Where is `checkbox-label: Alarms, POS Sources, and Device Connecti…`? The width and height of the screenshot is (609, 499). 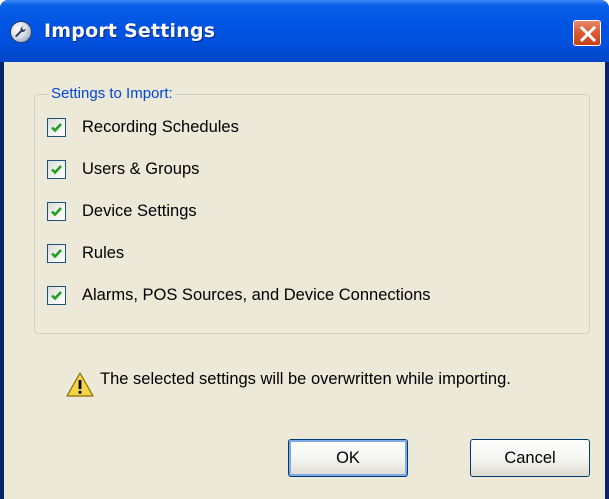 checkbox-label: Alarms, POS Sources, and Device Connecti… is located at coordinates (256, 294).